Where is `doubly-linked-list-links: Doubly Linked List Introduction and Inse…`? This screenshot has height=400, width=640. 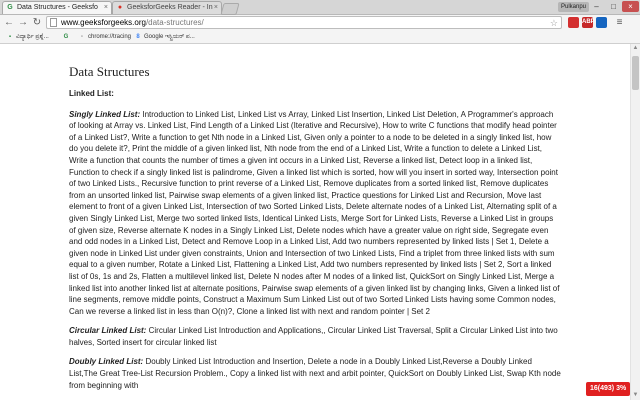
doubly-linked-list-links: Doubly Linked List Introduction and Inse… is located at coordinates (315, 373).